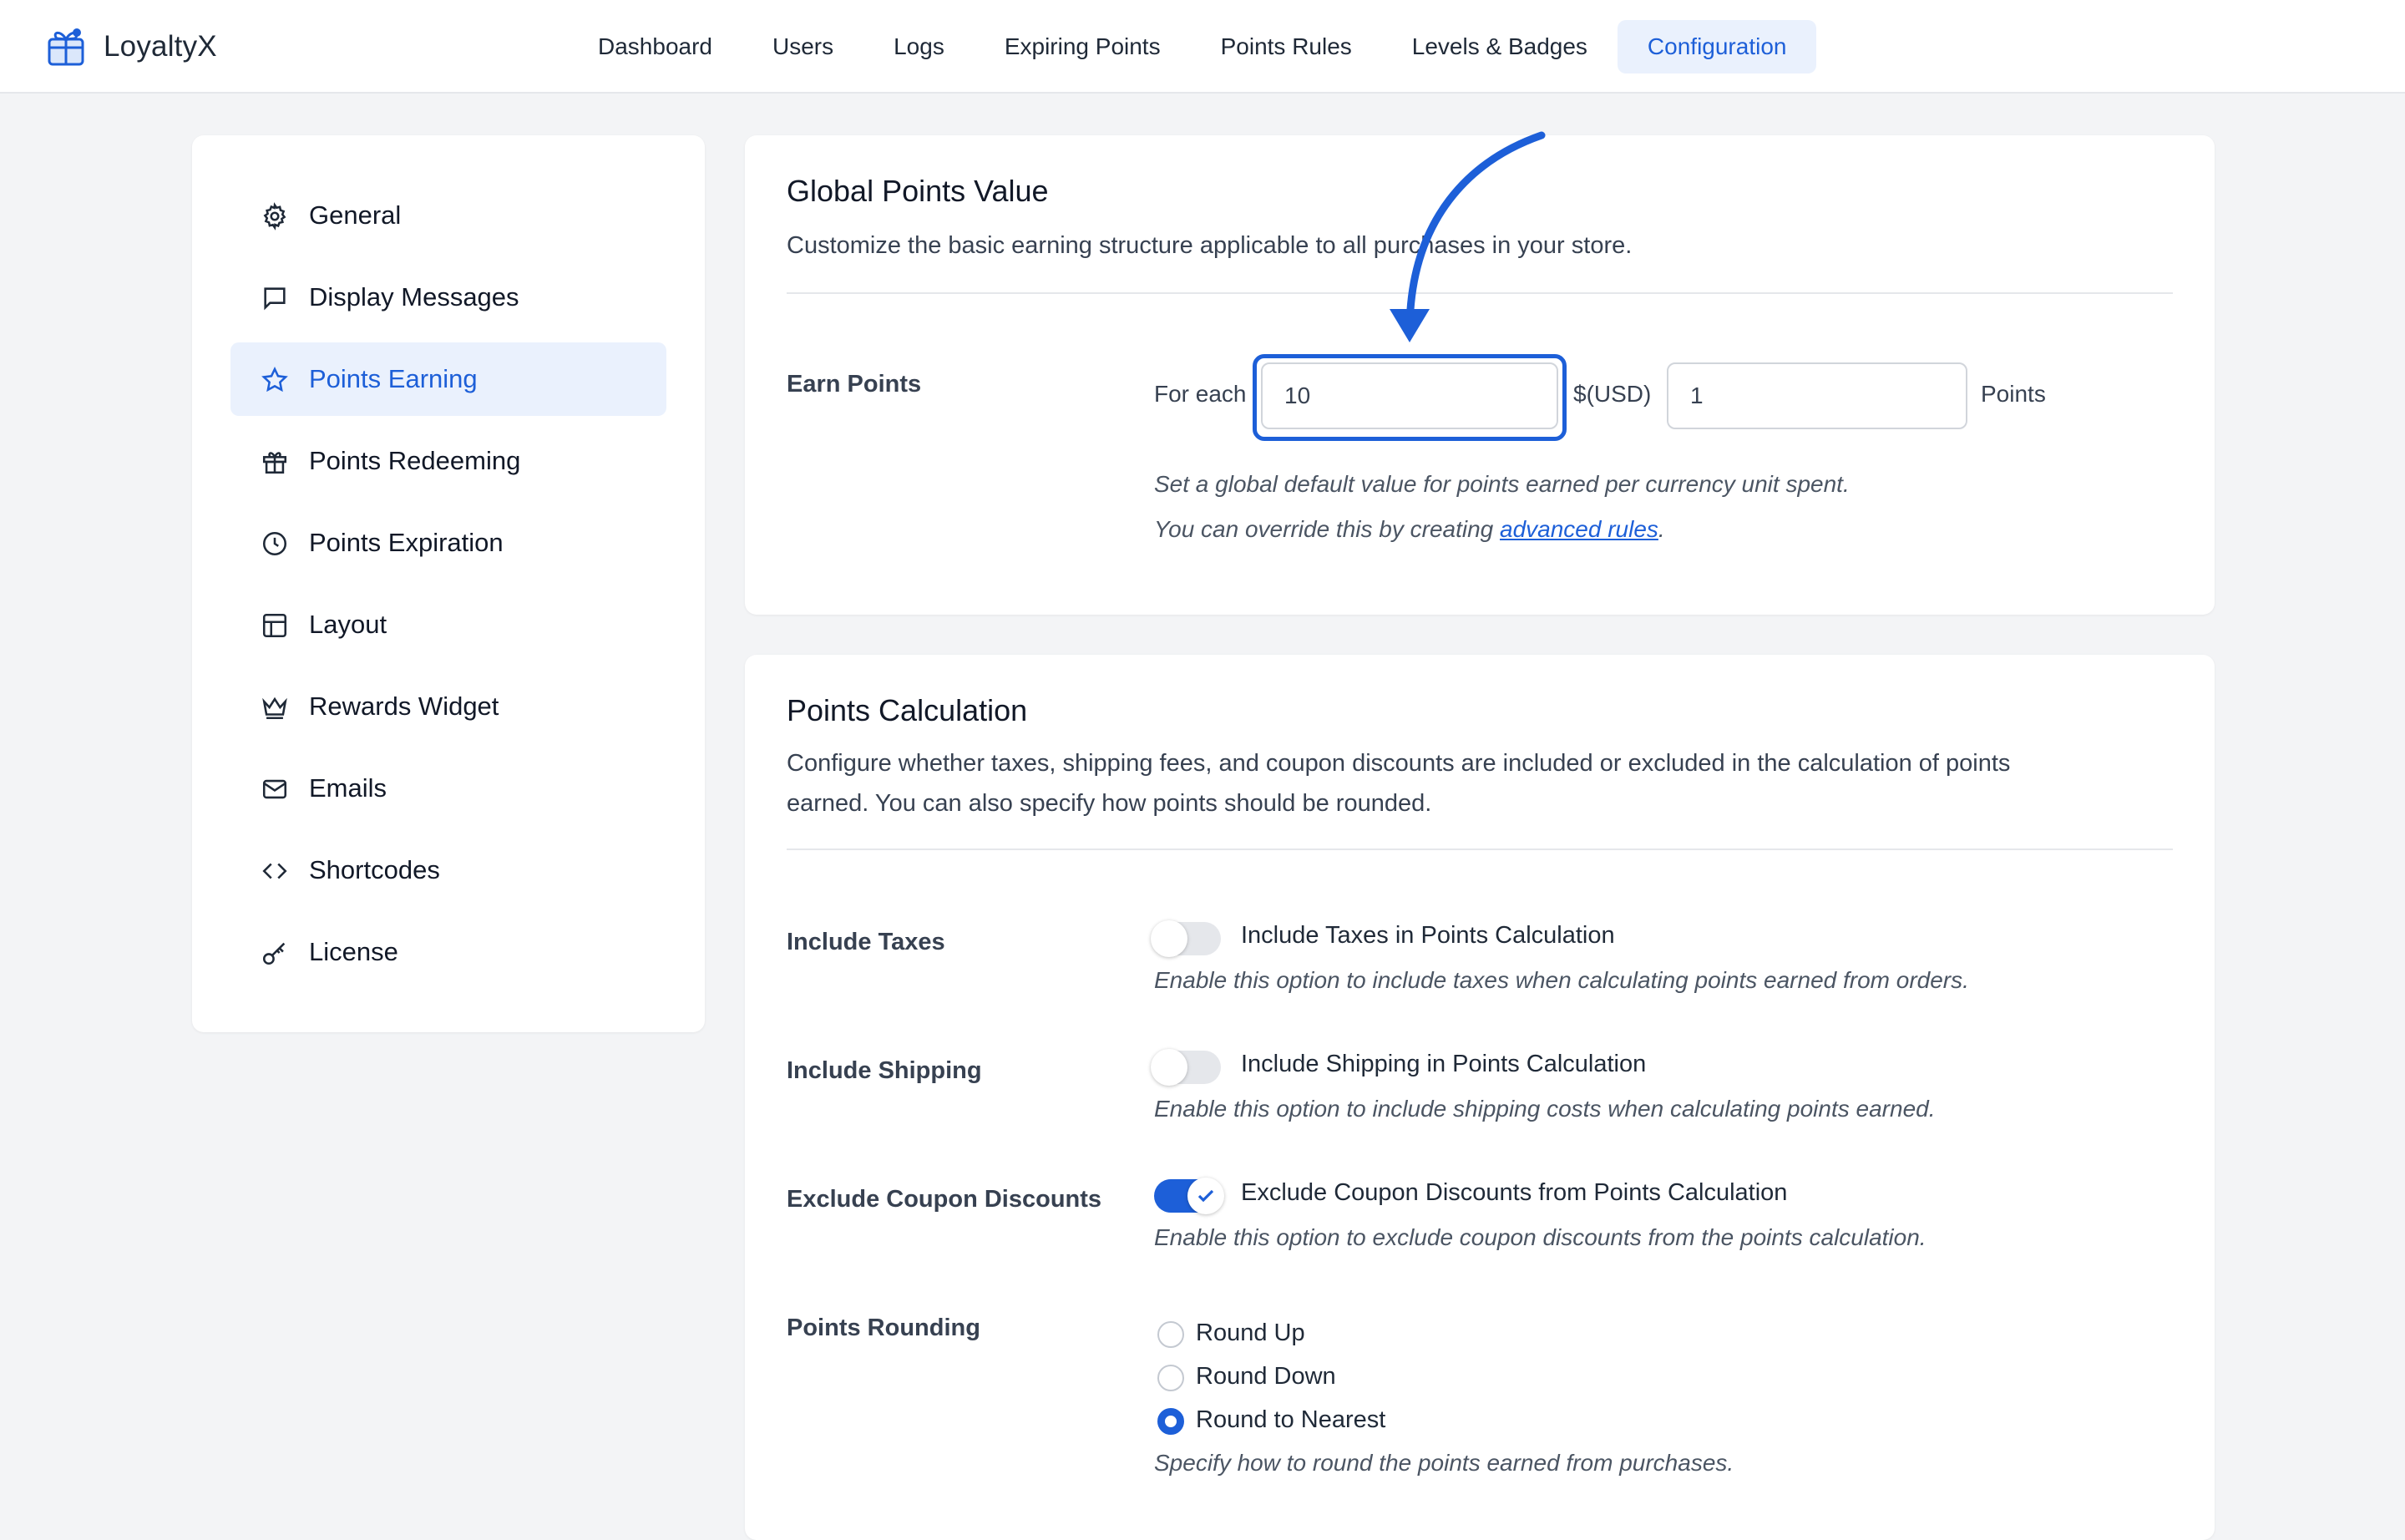 This screenshot has width=2405, height=1540. What do you see at coordinates (1250, 1333) in the screenshot?
I see `radio-label-round-up: Round Up` at bounding box center [1250, 1333].